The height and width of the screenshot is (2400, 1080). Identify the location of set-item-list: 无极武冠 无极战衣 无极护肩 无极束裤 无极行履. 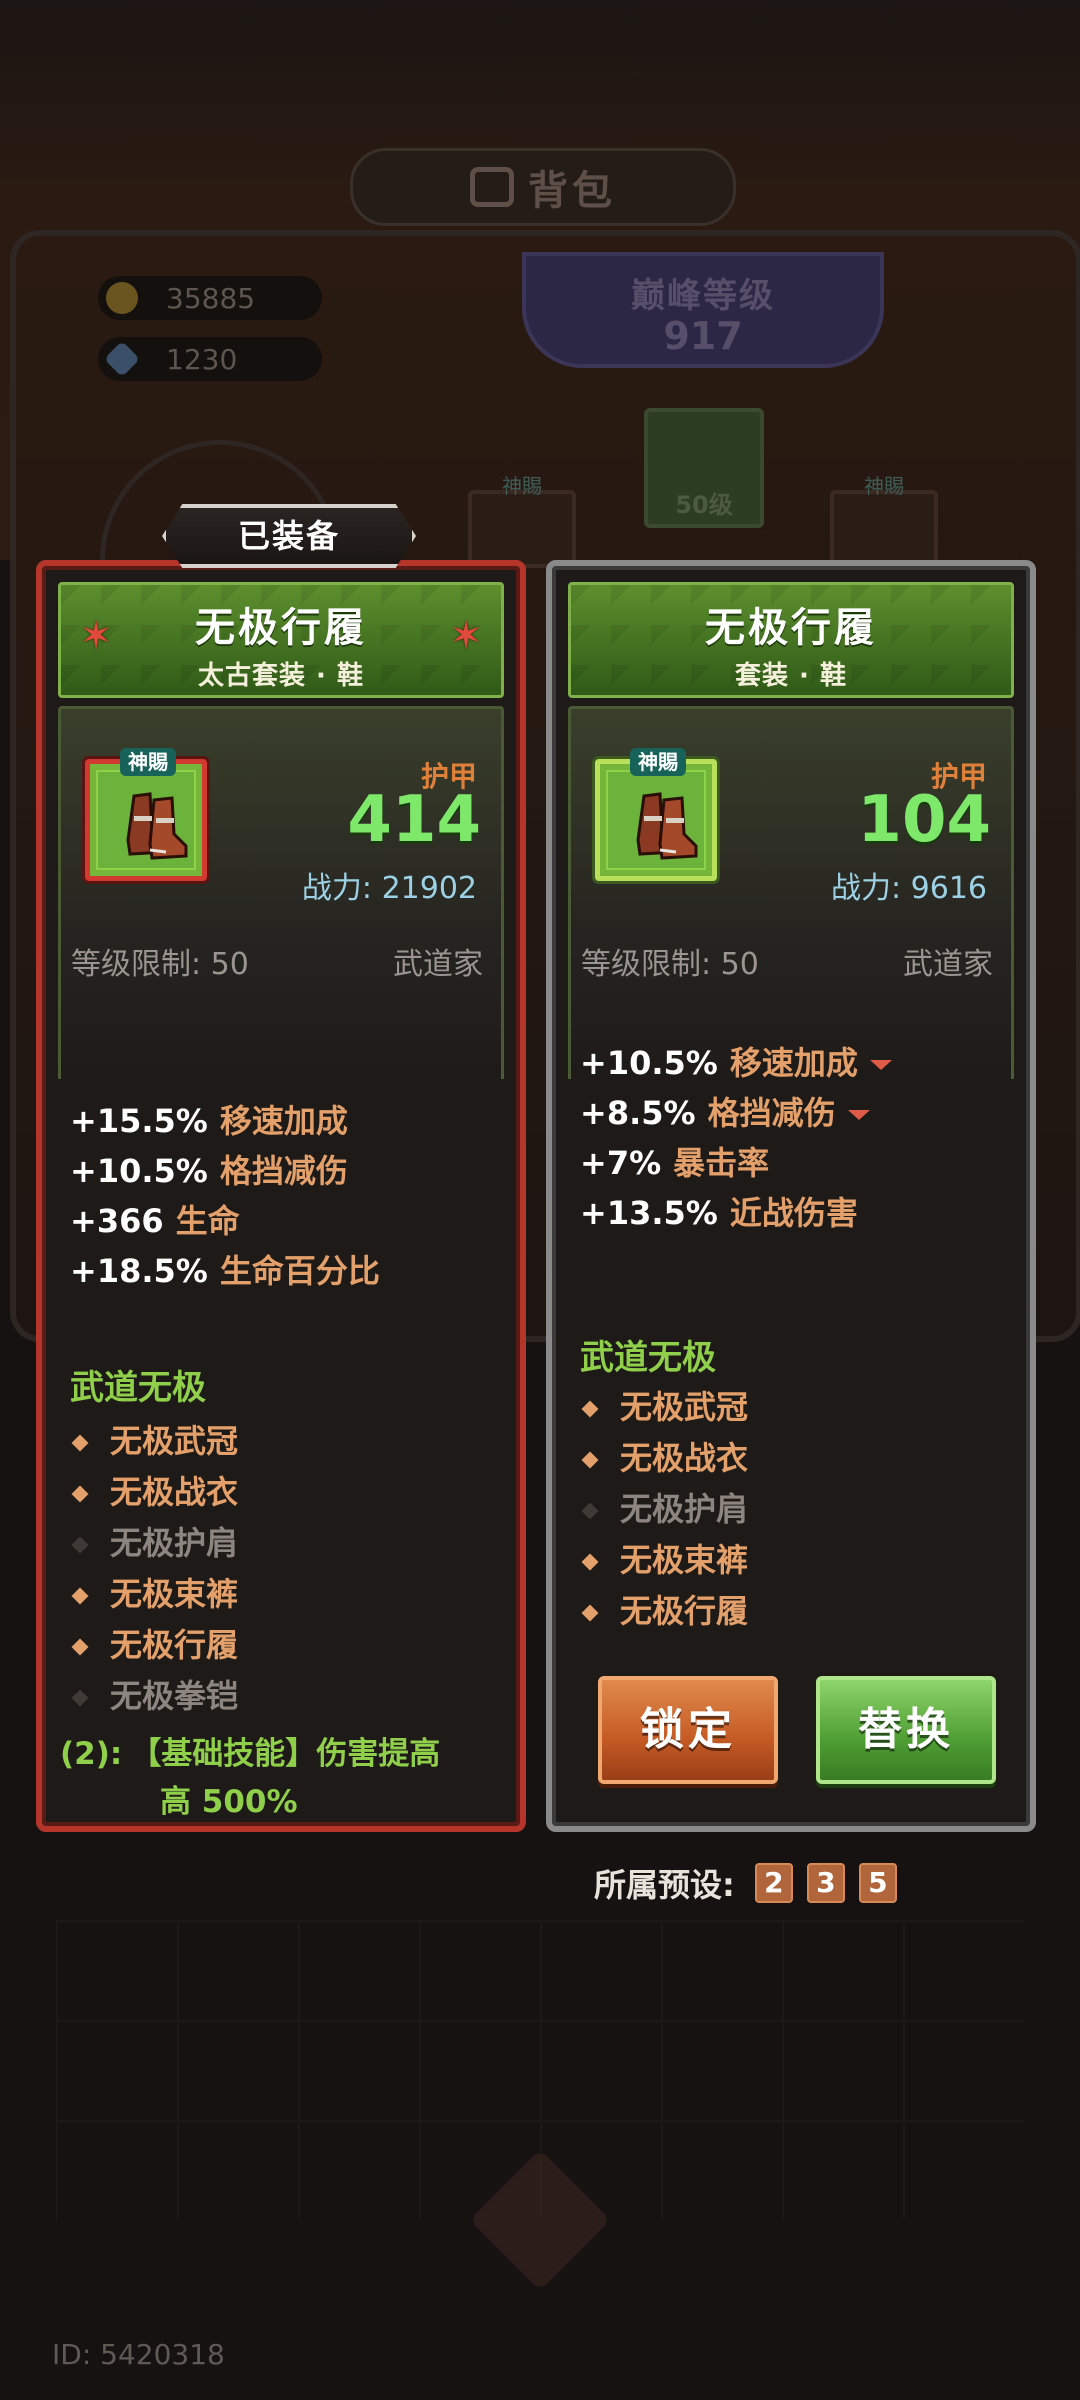
(665, 1509).